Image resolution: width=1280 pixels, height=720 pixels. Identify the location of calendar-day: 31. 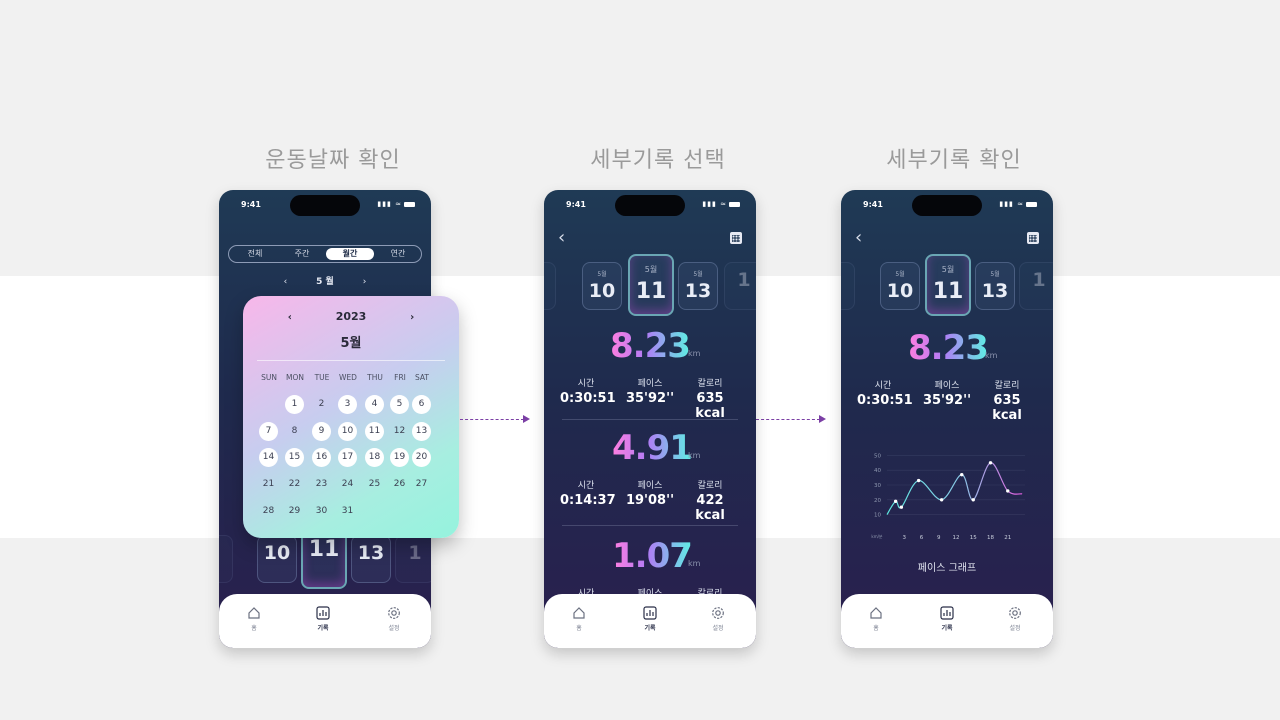
(347, 511).